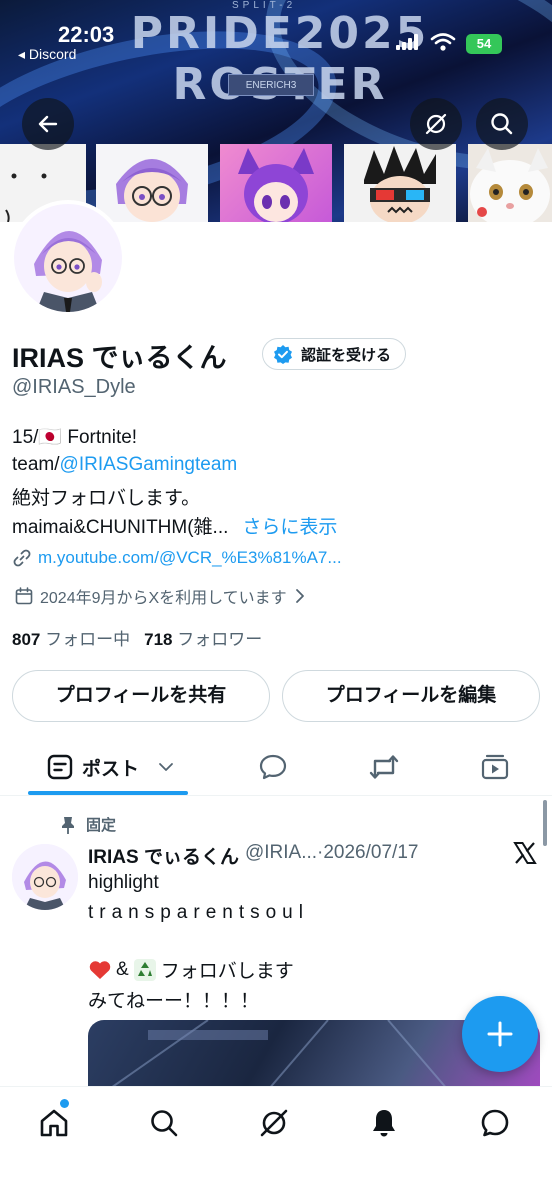 The image size is (552, 1200). I want to click on pin-icon, so click(68, 825).